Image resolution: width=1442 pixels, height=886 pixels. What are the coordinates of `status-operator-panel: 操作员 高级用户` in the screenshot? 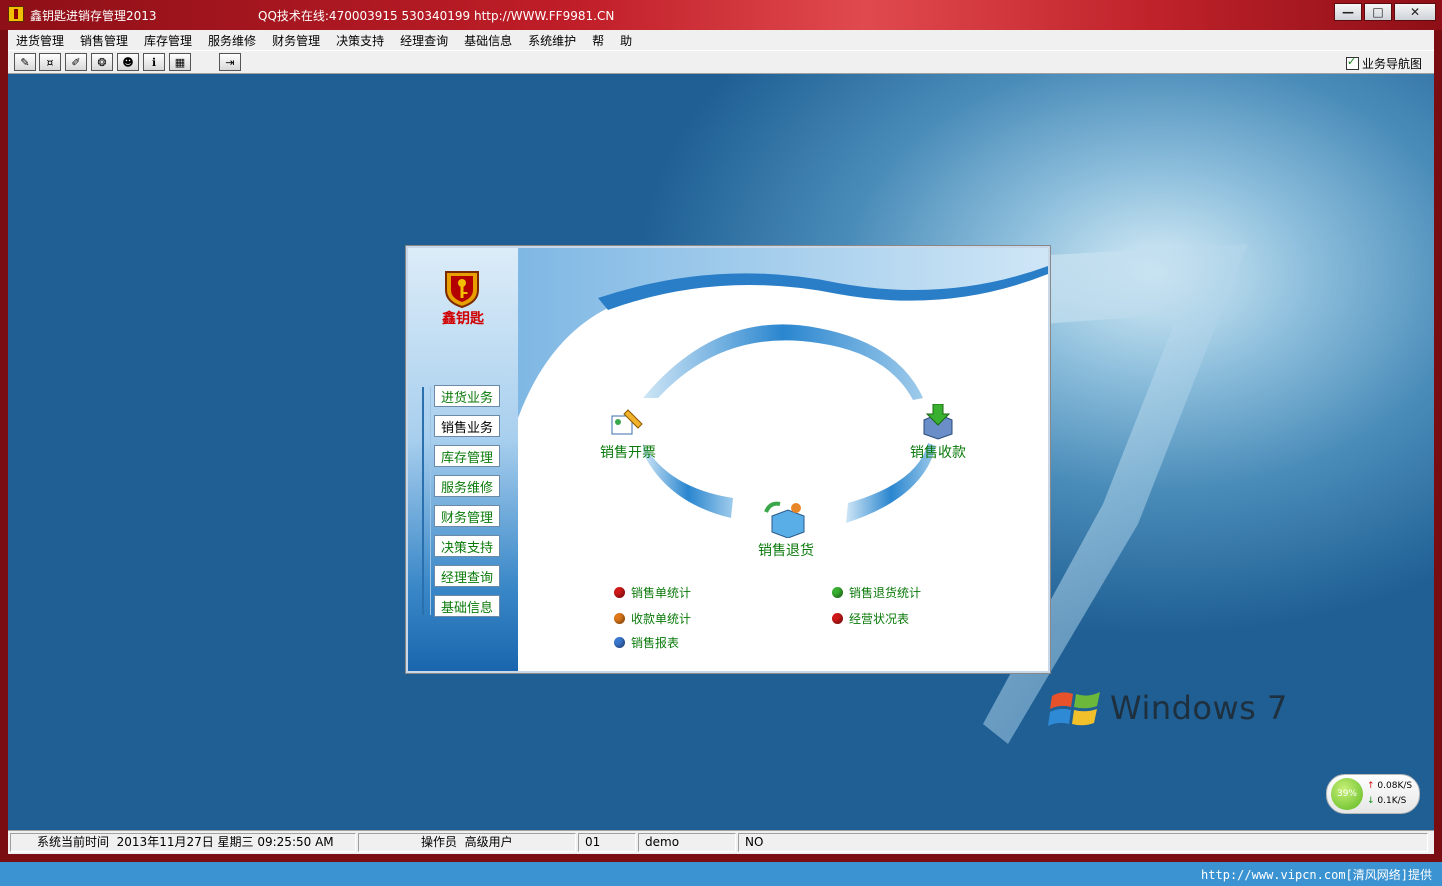 It's located at (467, 842).